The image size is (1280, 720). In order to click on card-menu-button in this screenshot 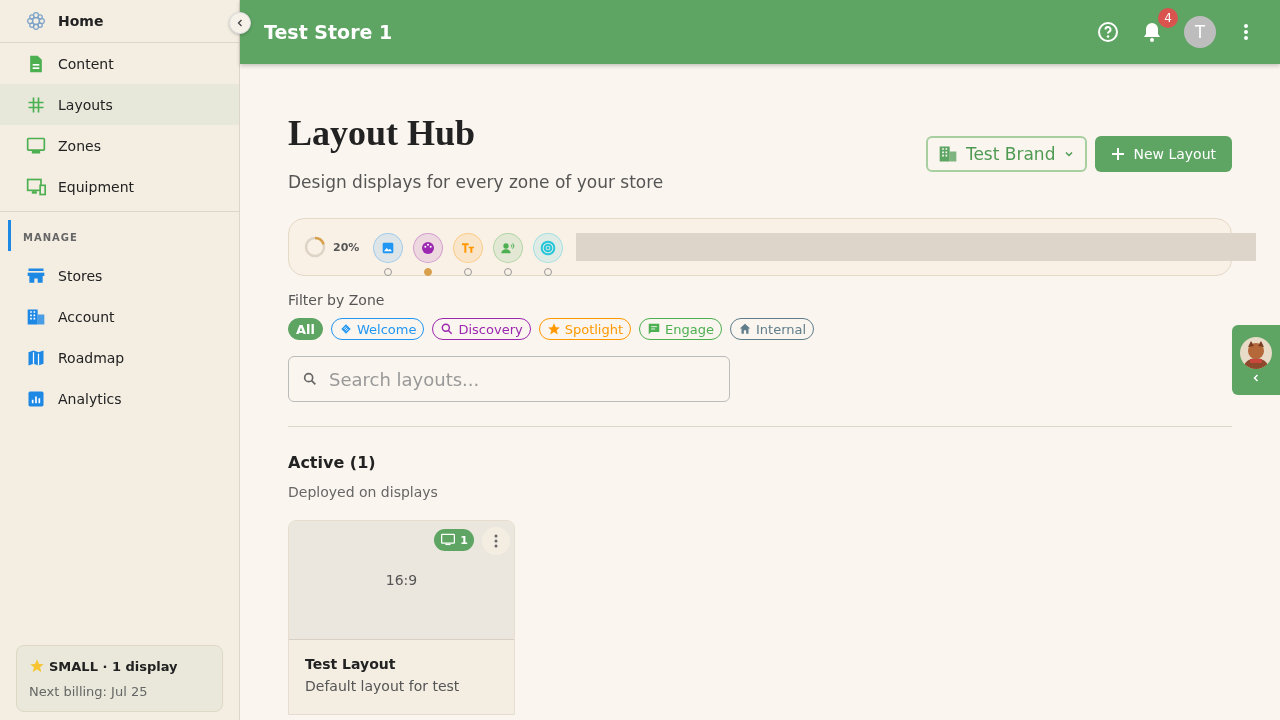, I will do `click(496, 541)`.